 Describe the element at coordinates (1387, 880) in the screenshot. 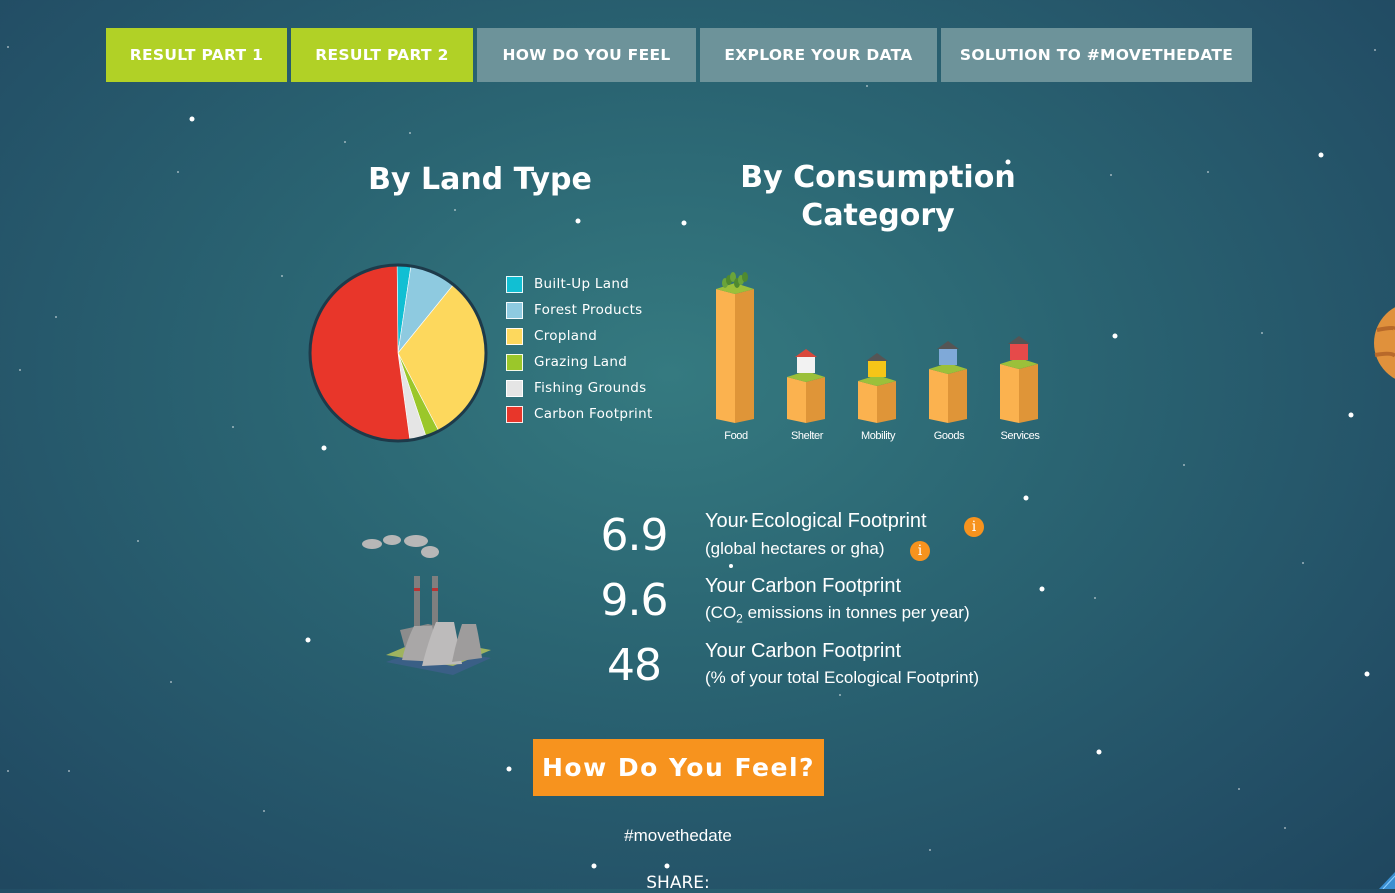

I see `satellite-icon` at that location.